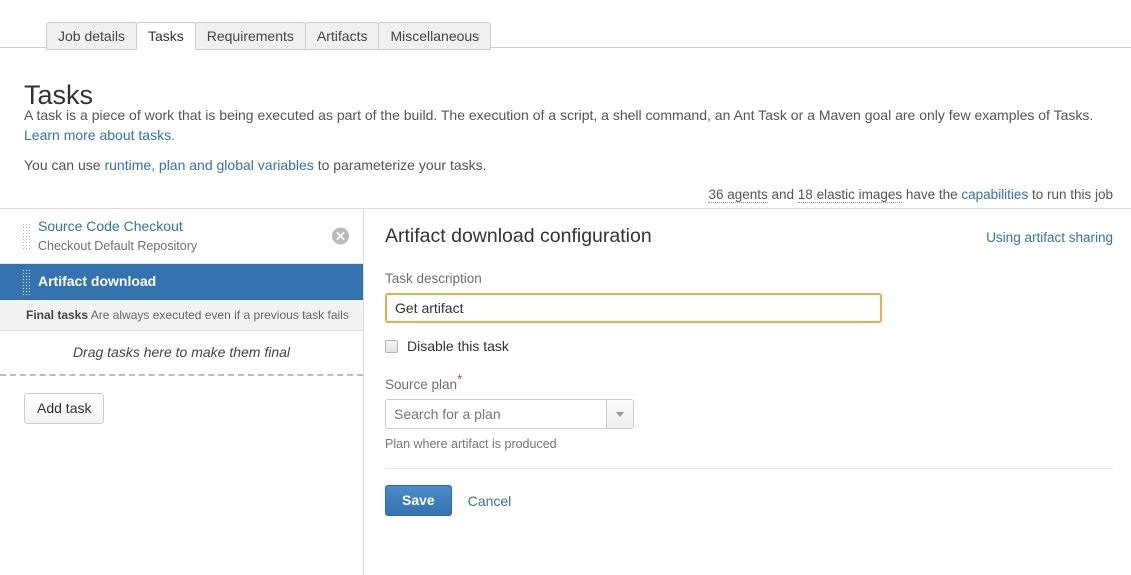  I want to click on delete-task-icon, so click(340, 236).